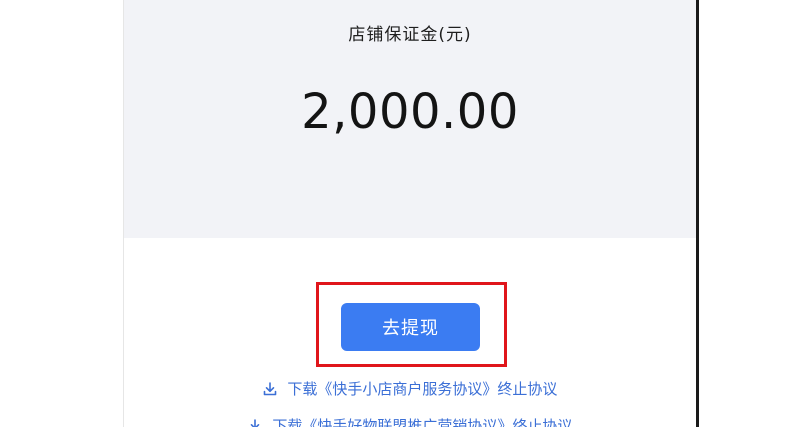 Image resolution: width=804 pixels, height=427 pixels. Describe the element at coordinates (410, 327) in the screenshot. I see `withdraw-button: 去提现` at that location.